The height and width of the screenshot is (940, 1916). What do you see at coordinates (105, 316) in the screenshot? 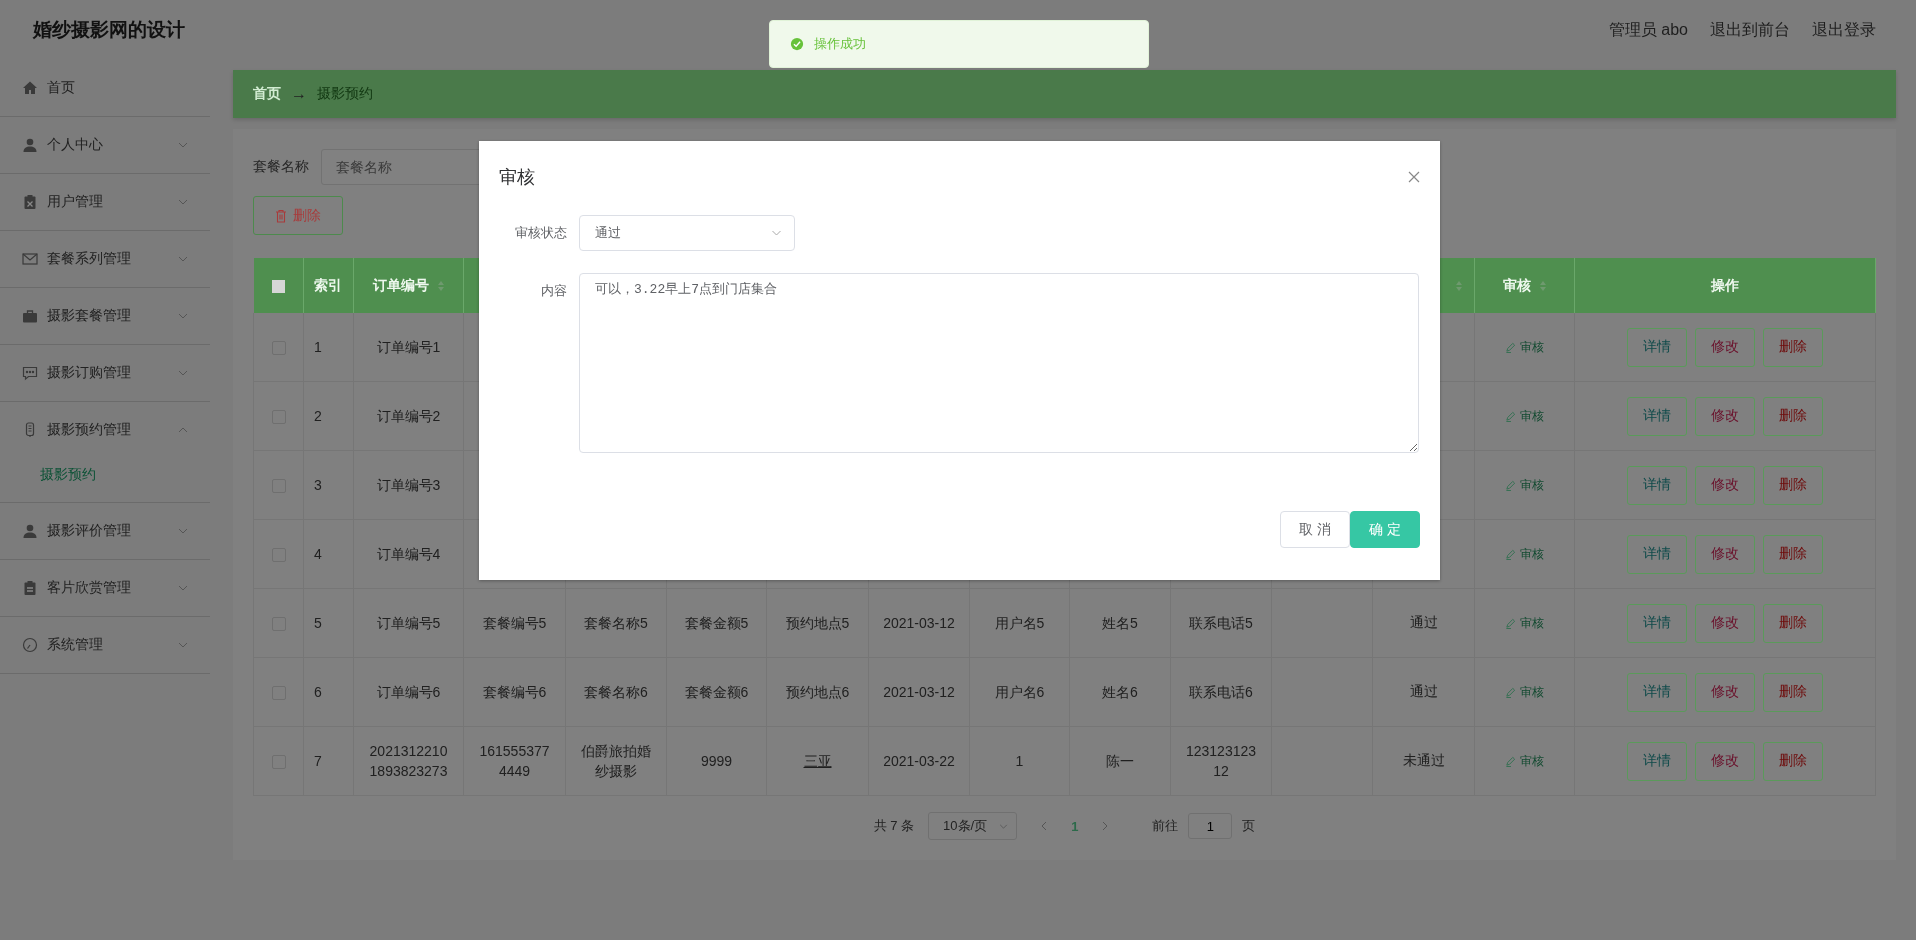
I see `sidebar-item: 摄影套餐管理` at bounding box center [105, 316].